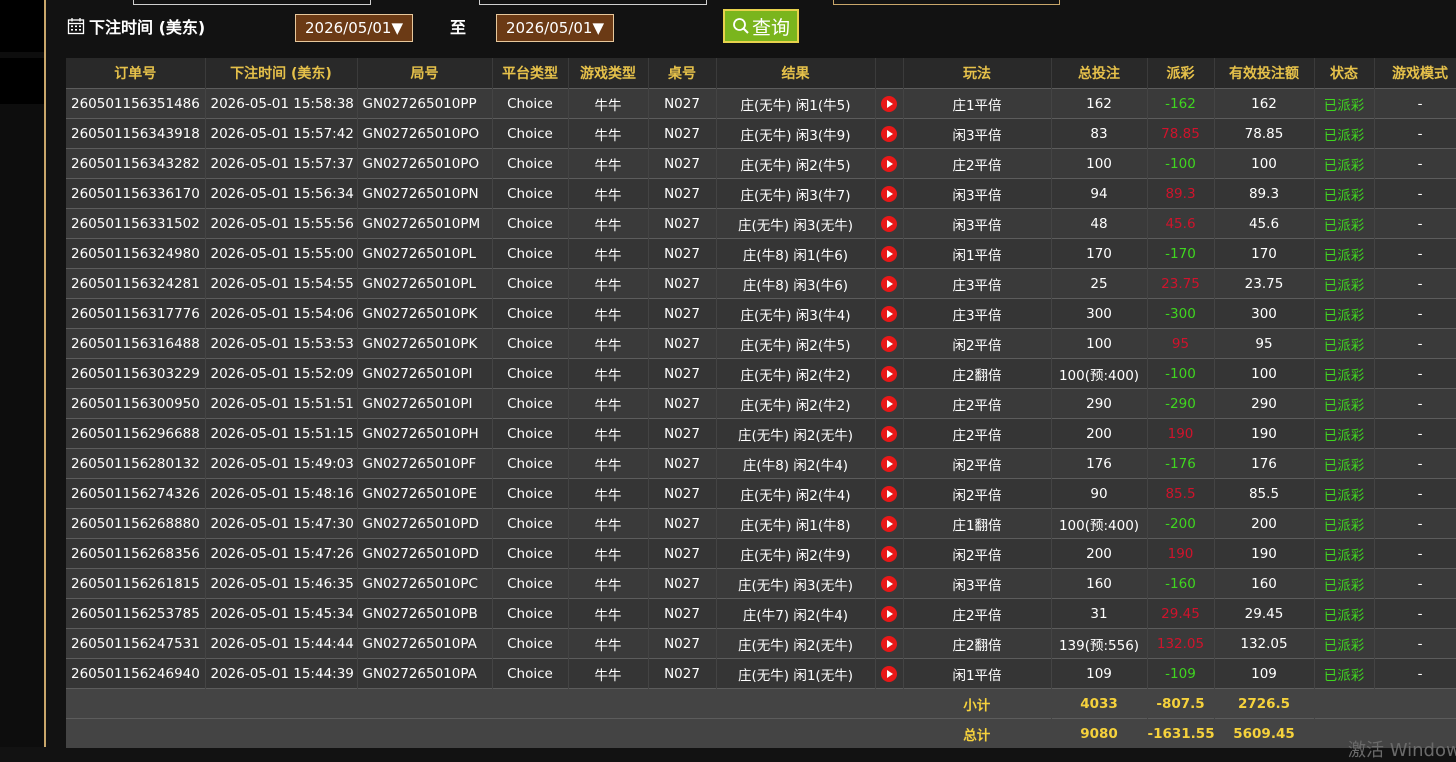 The image size is (1456, 762). What do you see at coordinates (796, 373) in the screenshot?
I see `result-cell: 庄(无牛) 闲2(牛2)` at bounding box center [796, 373].